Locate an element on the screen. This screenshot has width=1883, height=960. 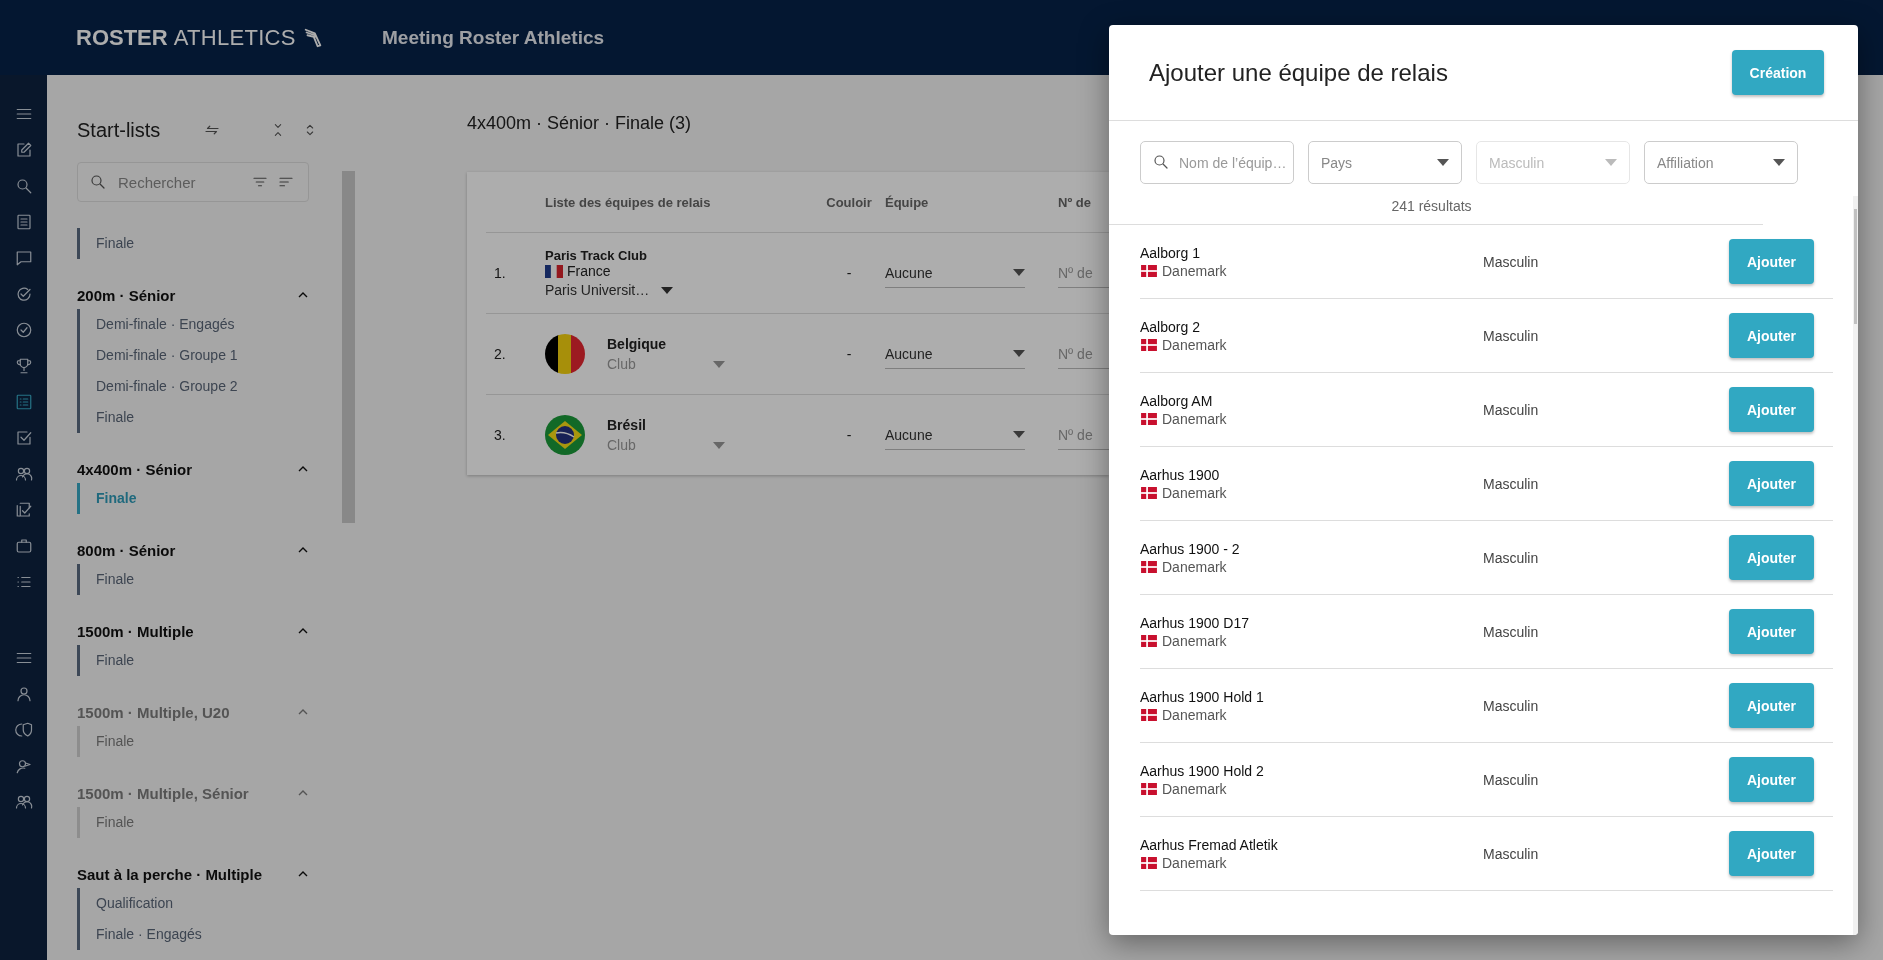
team-name: Belgique is located at coordinates (637, 344).